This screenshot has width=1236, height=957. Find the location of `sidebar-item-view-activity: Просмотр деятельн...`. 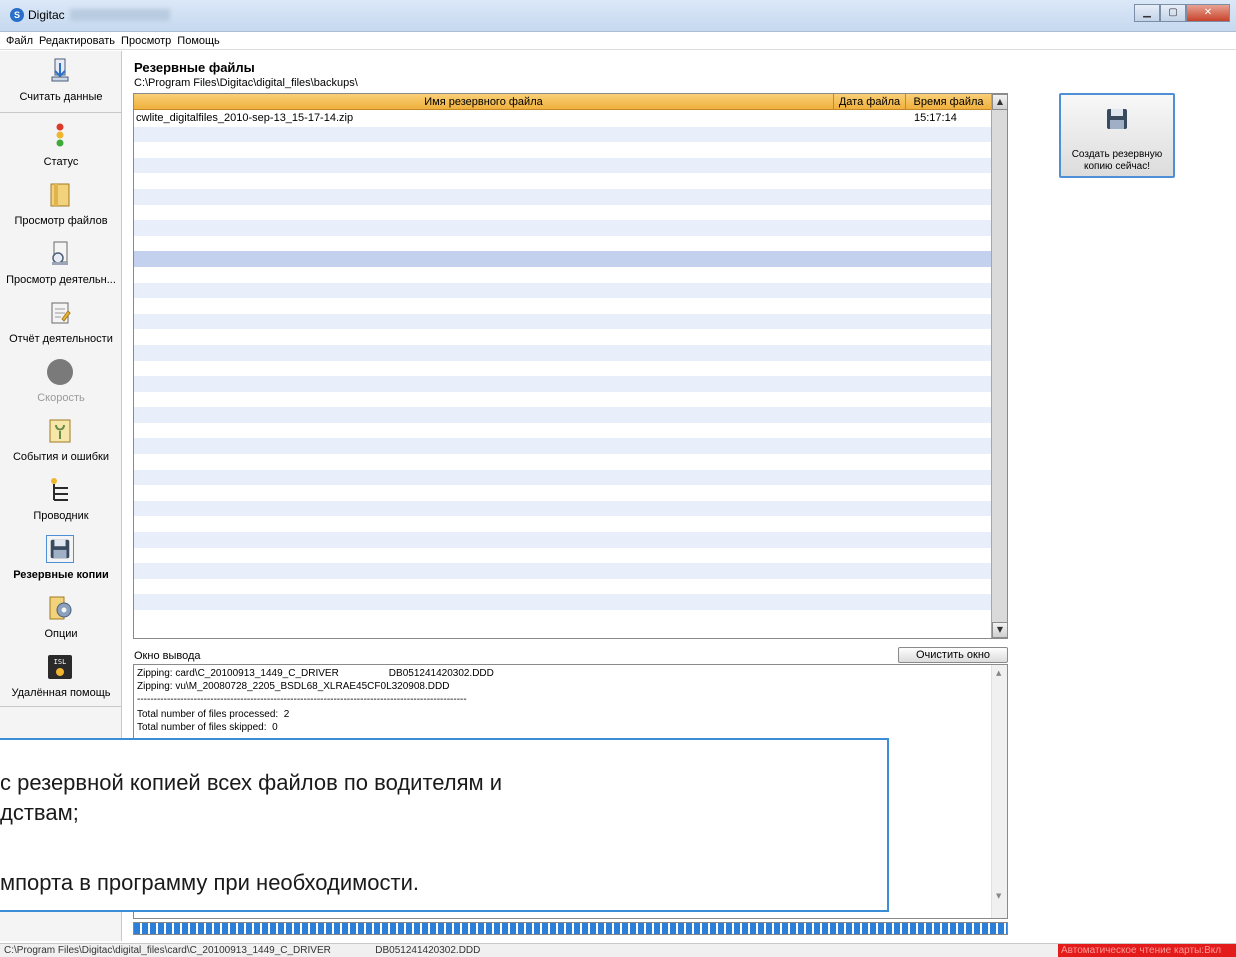

sidebar-item-view-activity: Просмотр деятельн... is located at coordinates (61, 263).